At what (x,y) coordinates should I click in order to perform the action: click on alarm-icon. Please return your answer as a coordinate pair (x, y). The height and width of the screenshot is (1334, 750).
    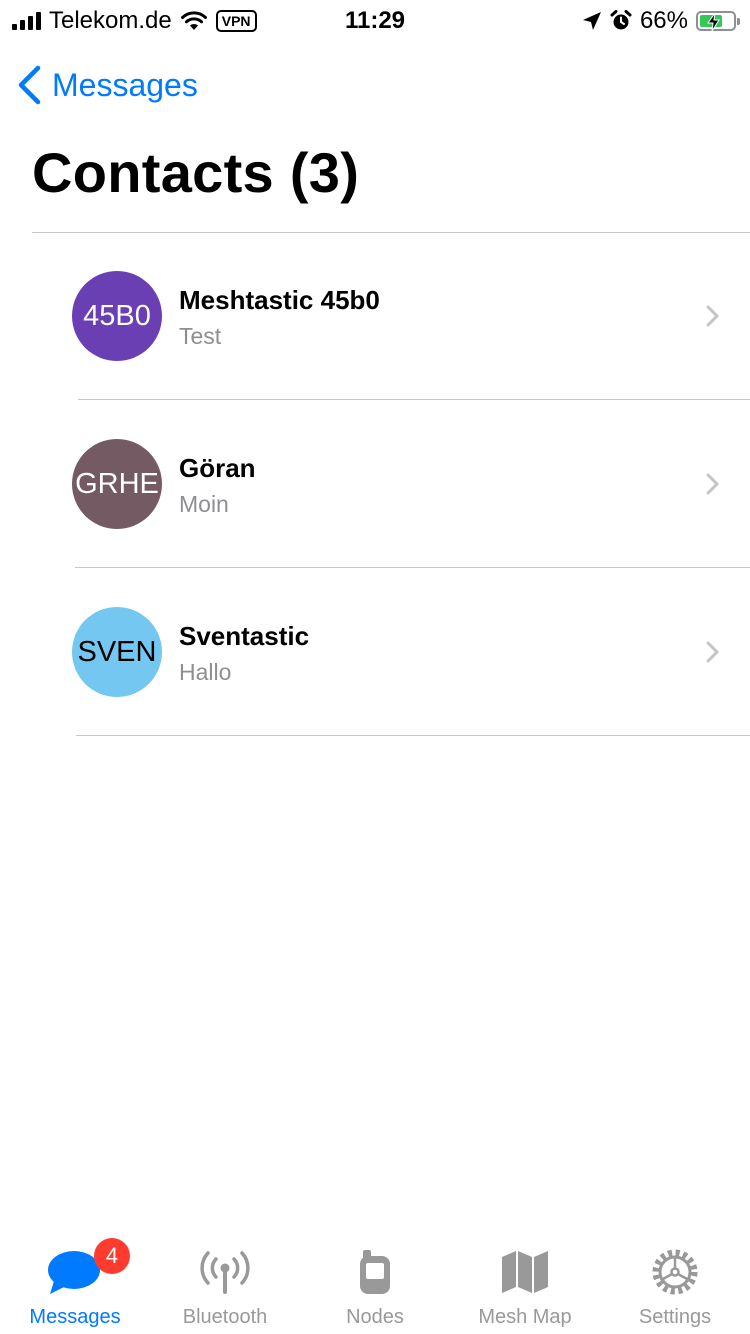
    Looking at the image, I should click on (621, 20).